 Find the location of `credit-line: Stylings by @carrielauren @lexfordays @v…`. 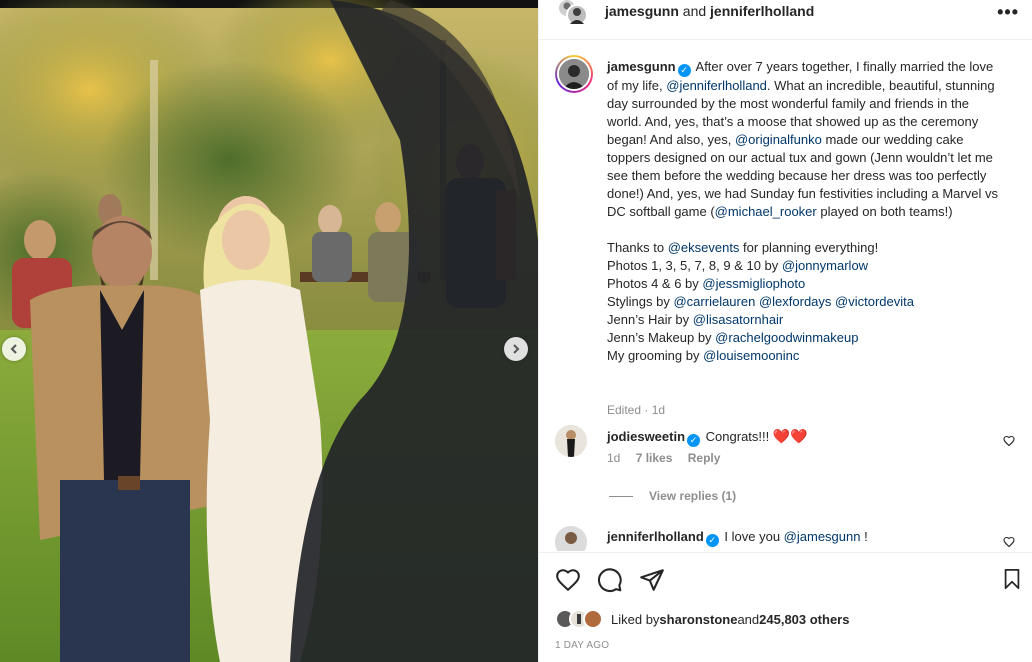

credit-line: Stylings by @carrielauren @lexfordays @v… is located at coordinates (807, 302).